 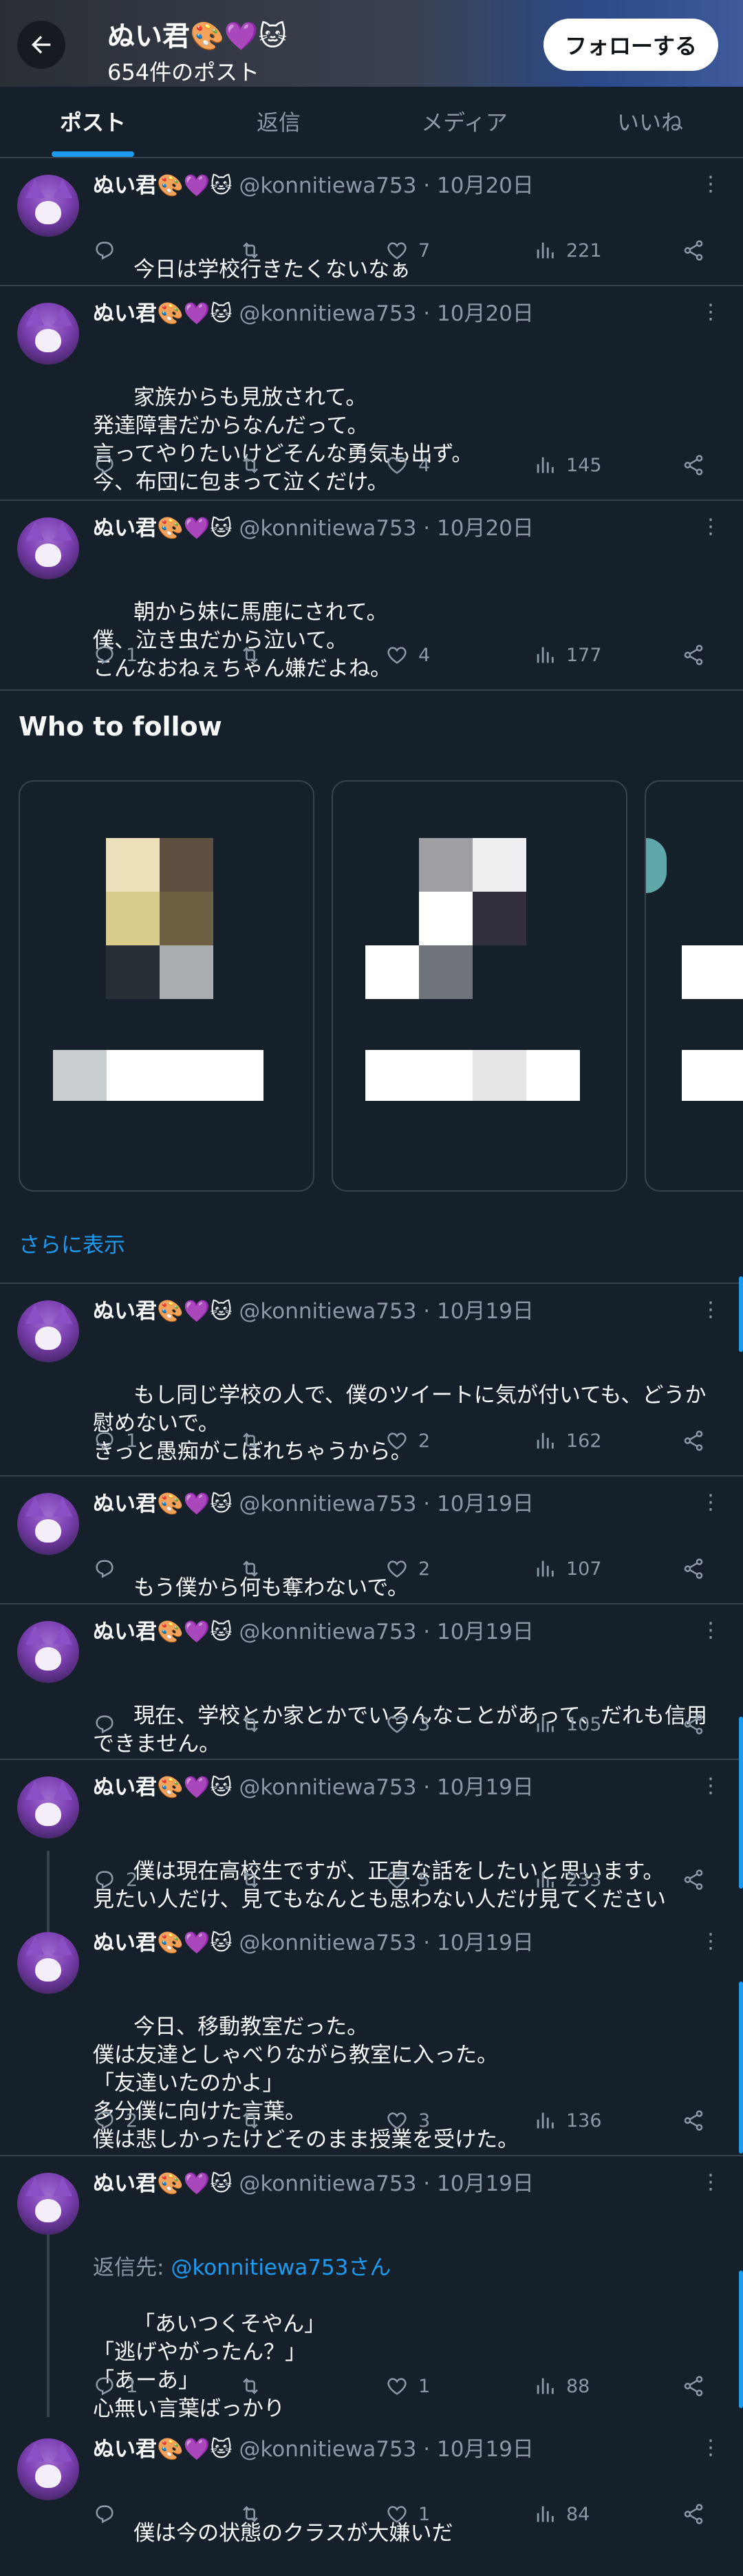 I want to click on views-button: 221, so click(x=567, y=251).